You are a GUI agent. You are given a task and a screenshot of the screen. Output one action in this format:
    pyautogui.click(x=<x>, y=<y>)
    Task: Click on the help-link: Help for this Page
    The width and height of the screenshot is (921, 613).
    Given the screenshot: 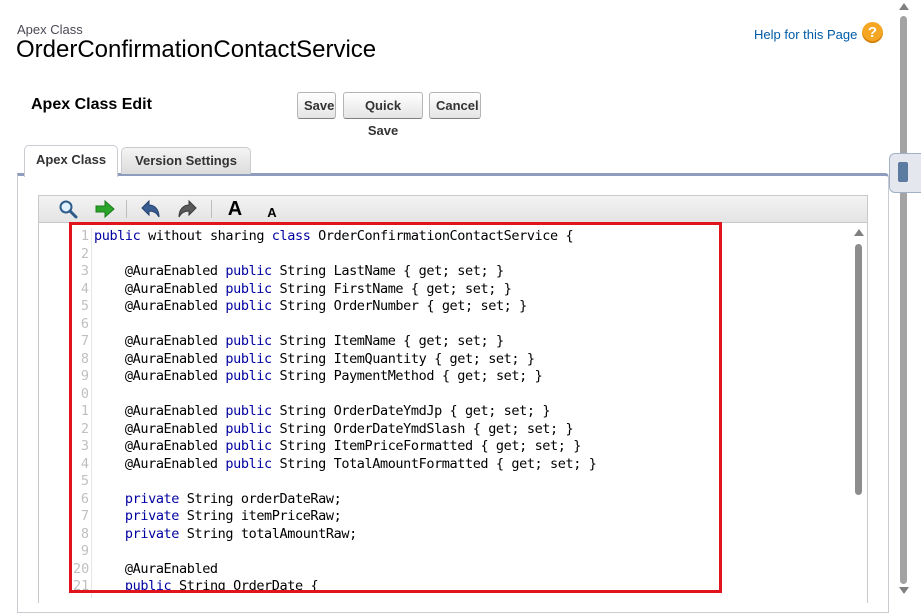 What is the action you would take?
    pyautogui.click(x=805, y=34)
    